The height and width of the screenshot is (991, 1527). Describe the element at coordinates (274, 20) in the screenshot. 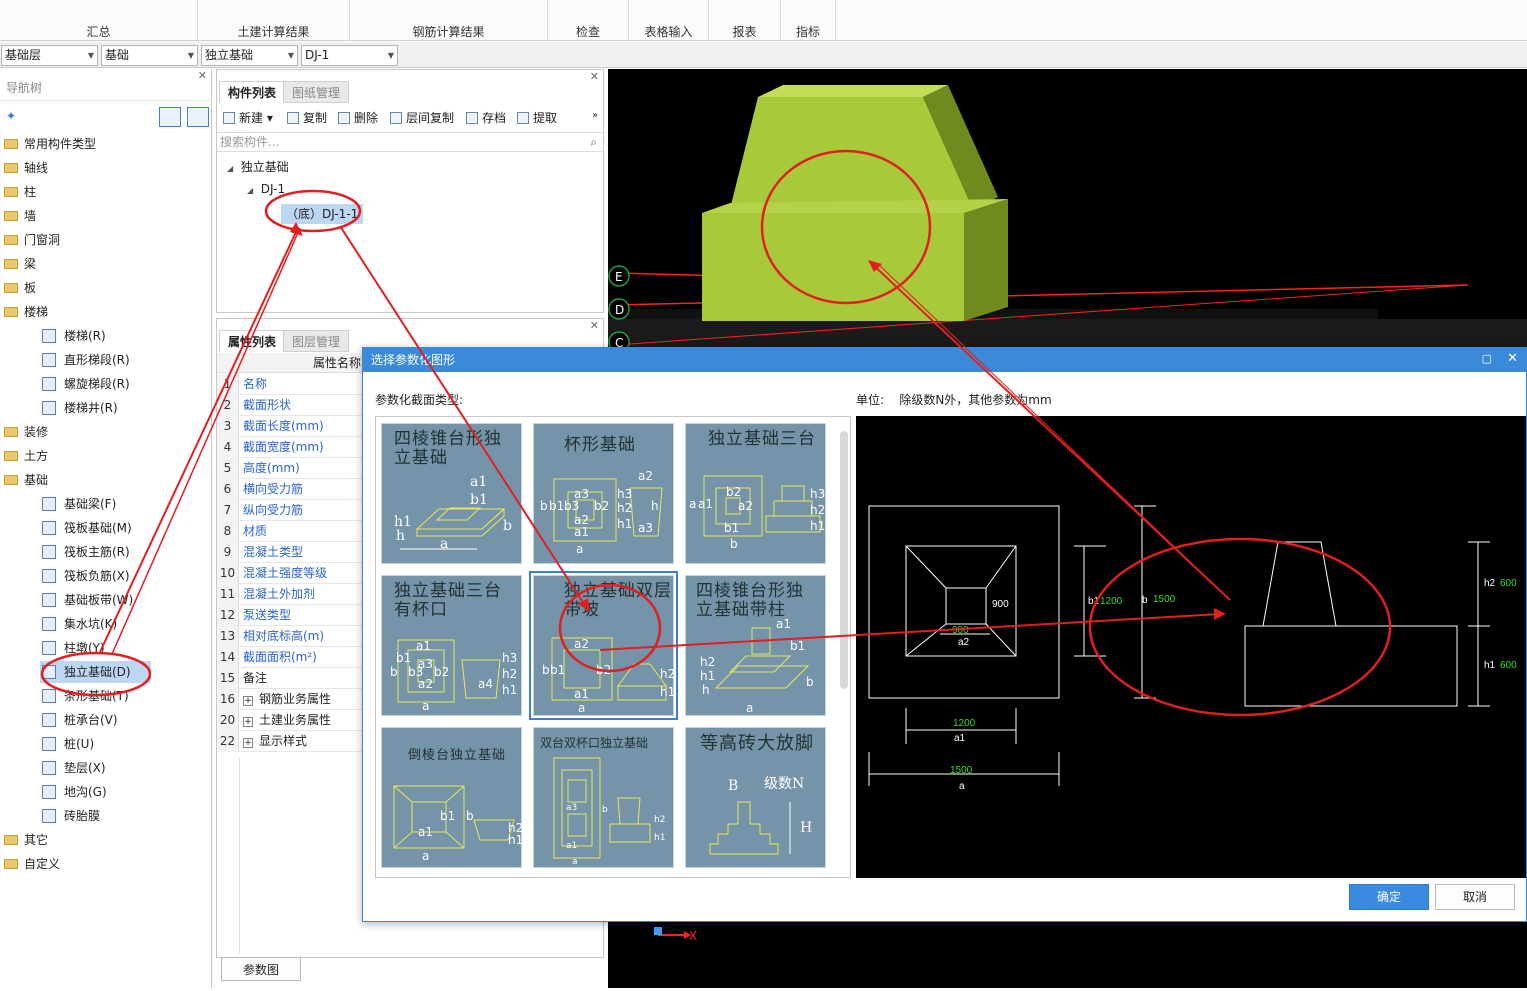

I see `ribbon-group-civil-results: 土建计算结果` at that location.